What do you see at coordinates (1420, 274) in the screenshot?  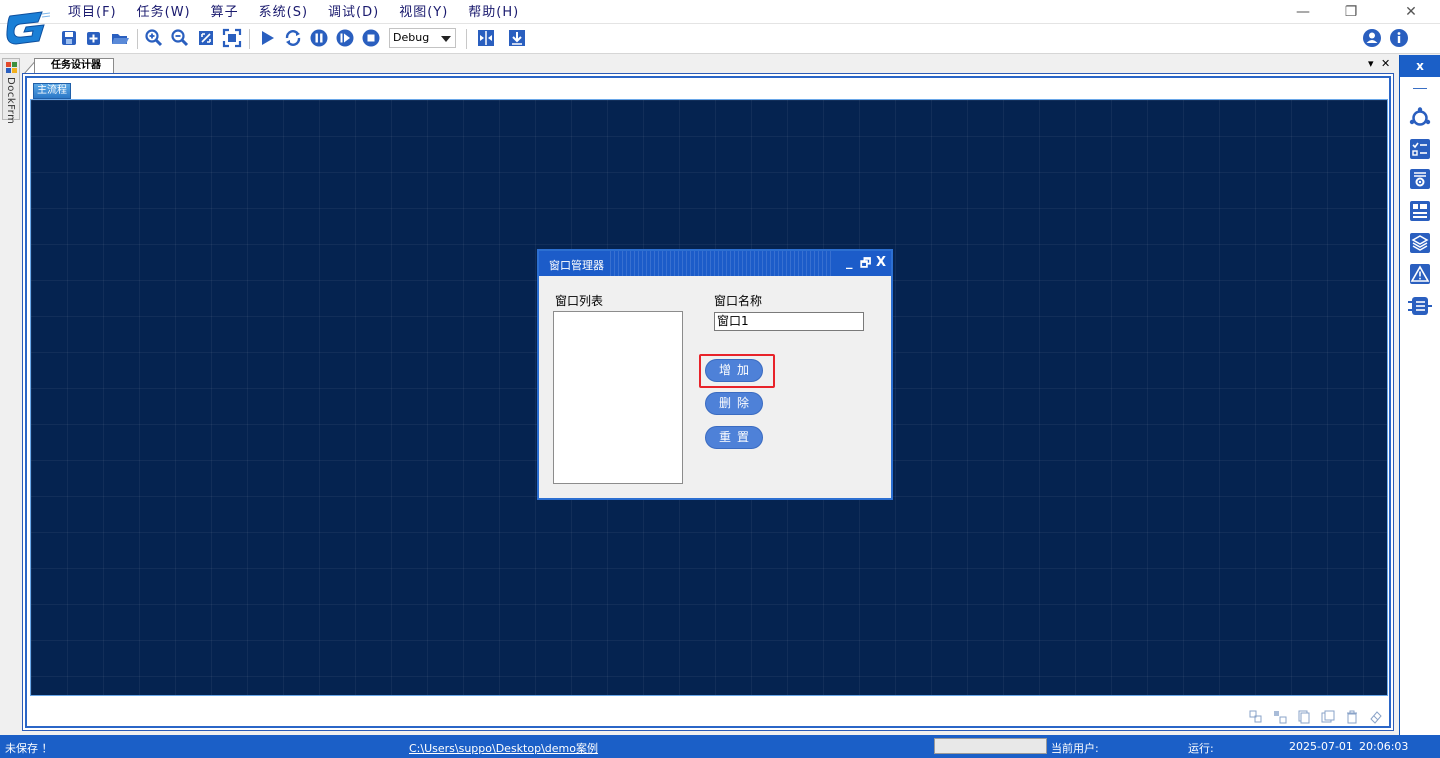 I see `warning-icon` at bounding box center [1420, 274].